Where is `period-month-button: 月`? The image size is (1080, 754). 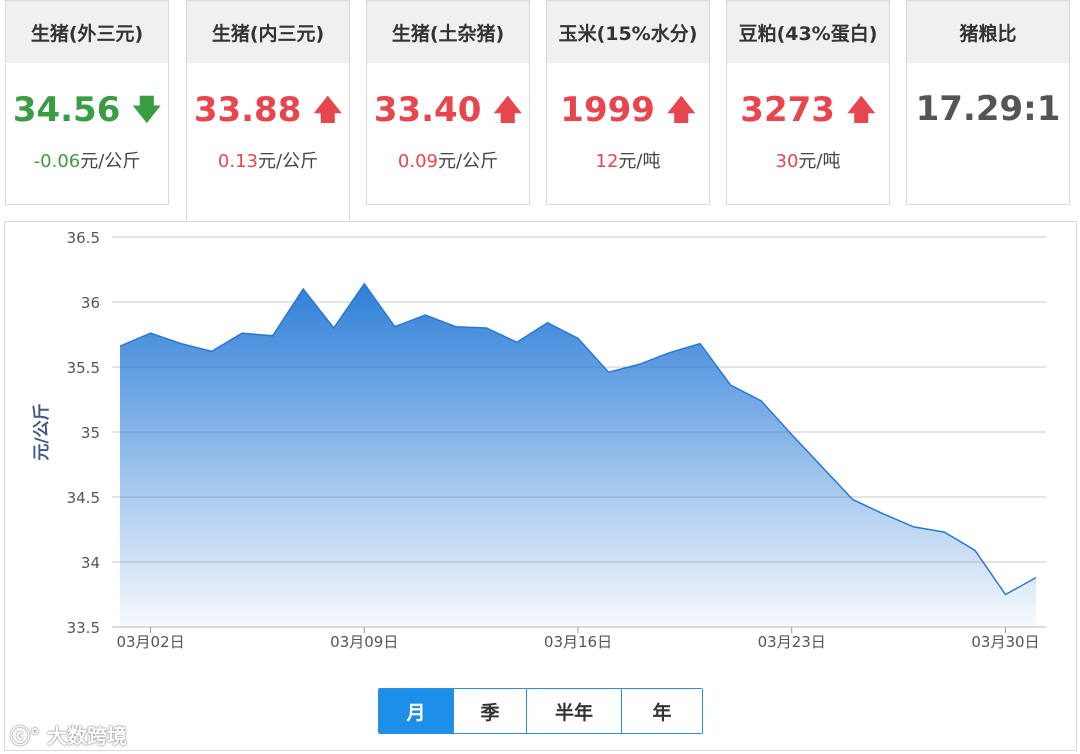 period-month-button: 月 is located at coordinates (416, 711).